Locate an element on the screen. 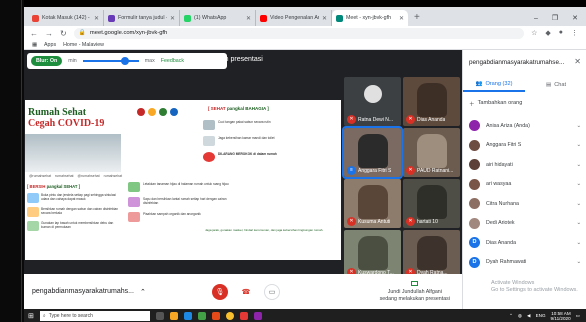  tab-people: 👥 Orang (32) is located at coordinates (494, 85).